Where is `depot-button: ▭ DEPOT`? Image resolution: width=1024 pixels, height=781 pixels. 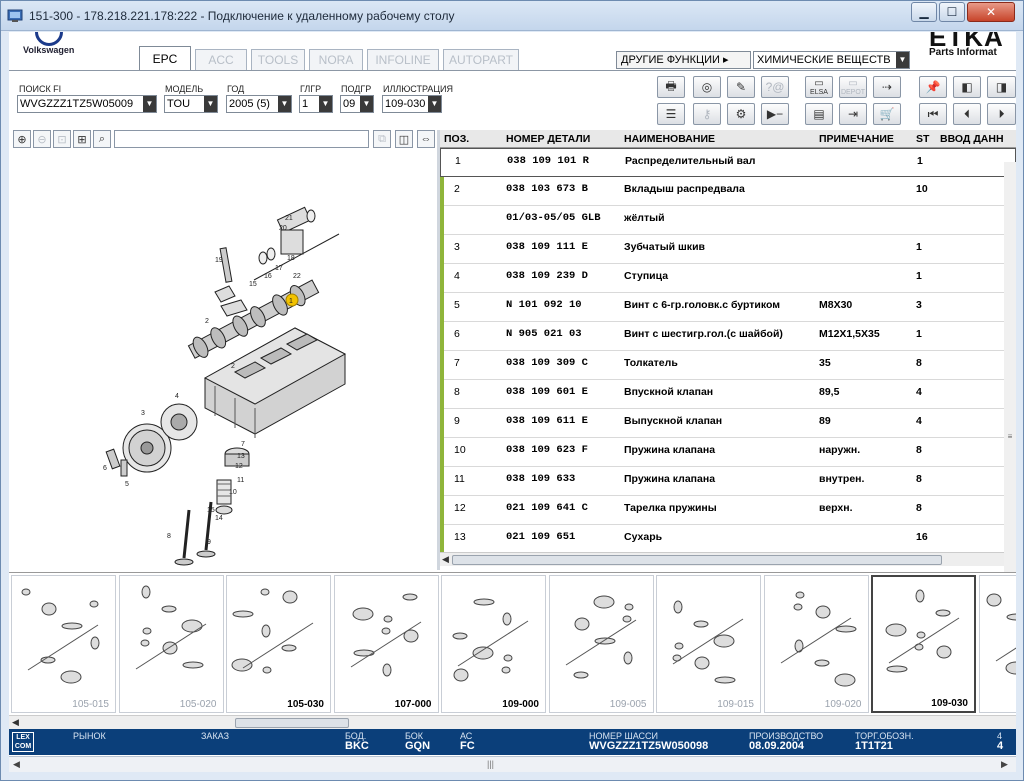
depot-button: ▭ DEPOT is located at coordinates (853, 87).